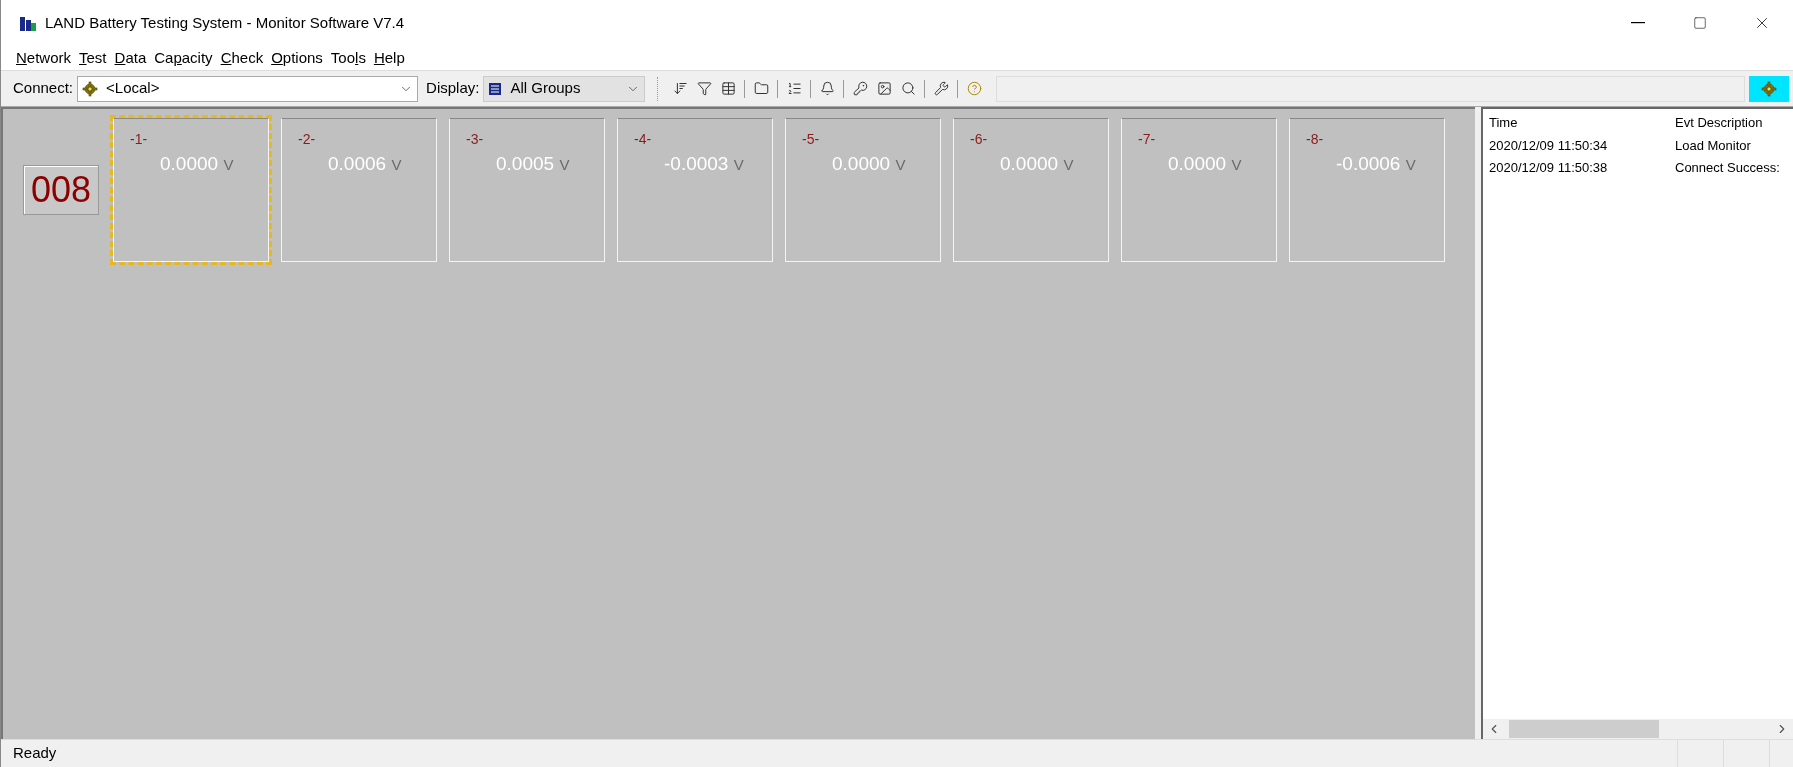 This screenshot has height=767, width=1793. Describe the element at coordinates (564, 88) in the screenshot. I see `display-dropdown: All Groups` at that location.